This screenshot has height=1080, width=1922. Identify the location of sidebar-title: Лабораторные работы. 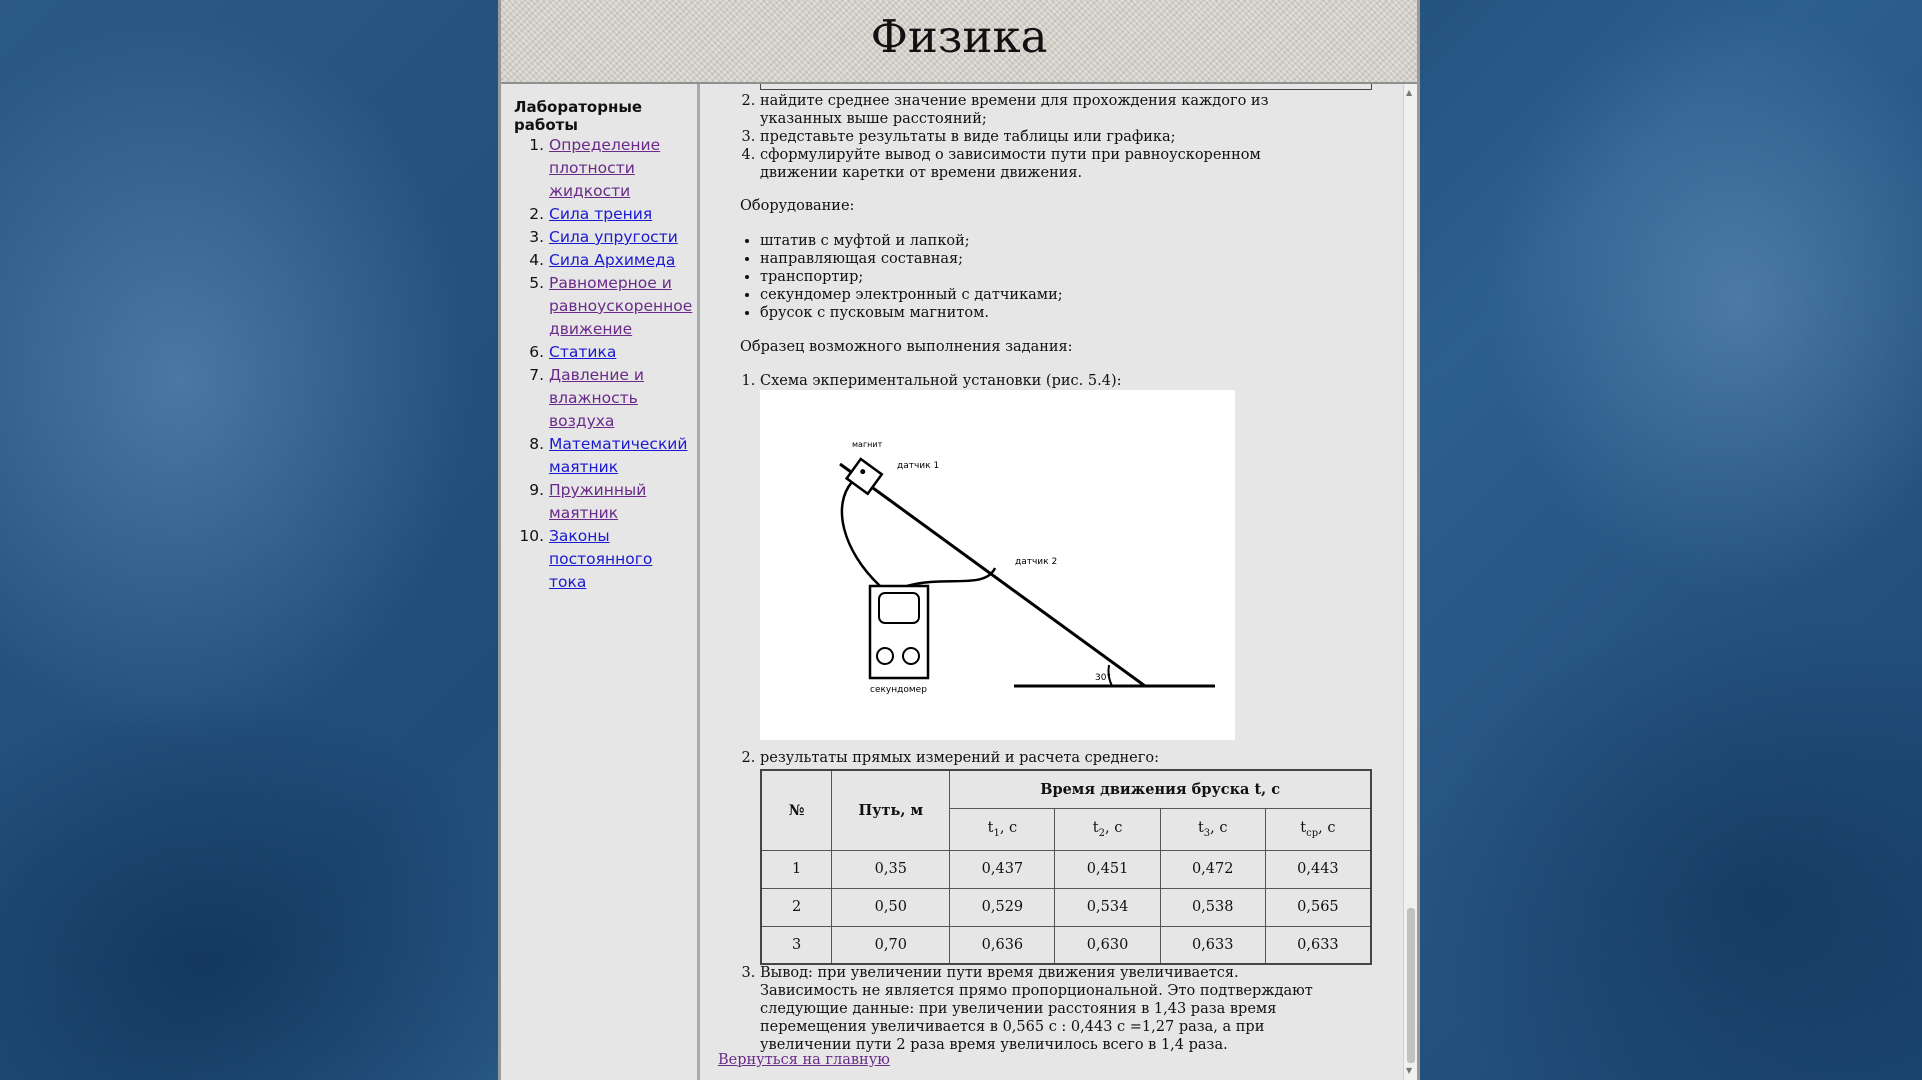
(578, 116).